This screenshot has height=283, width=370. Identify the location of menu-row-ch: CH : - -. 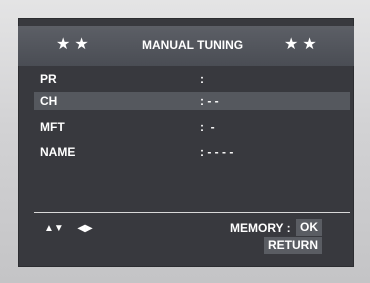
(192, 101).